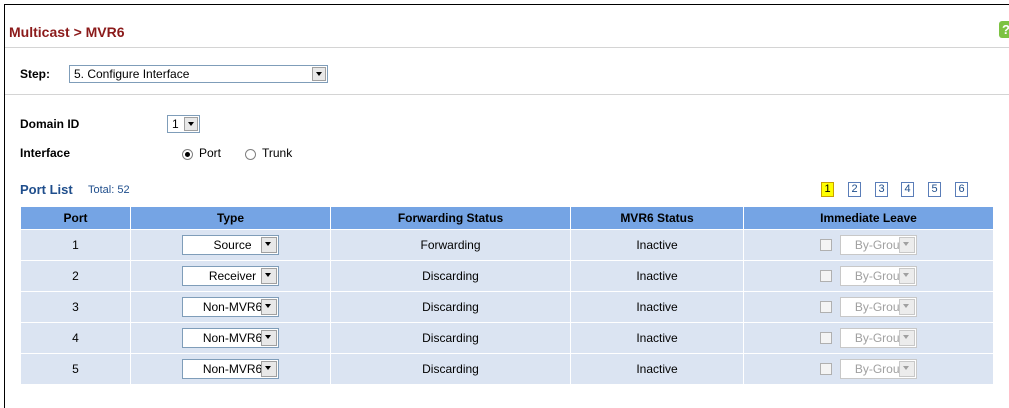 The image size is (1009, 408). I want to click on page-title: Multicast > MVR6, so click(67, 32).